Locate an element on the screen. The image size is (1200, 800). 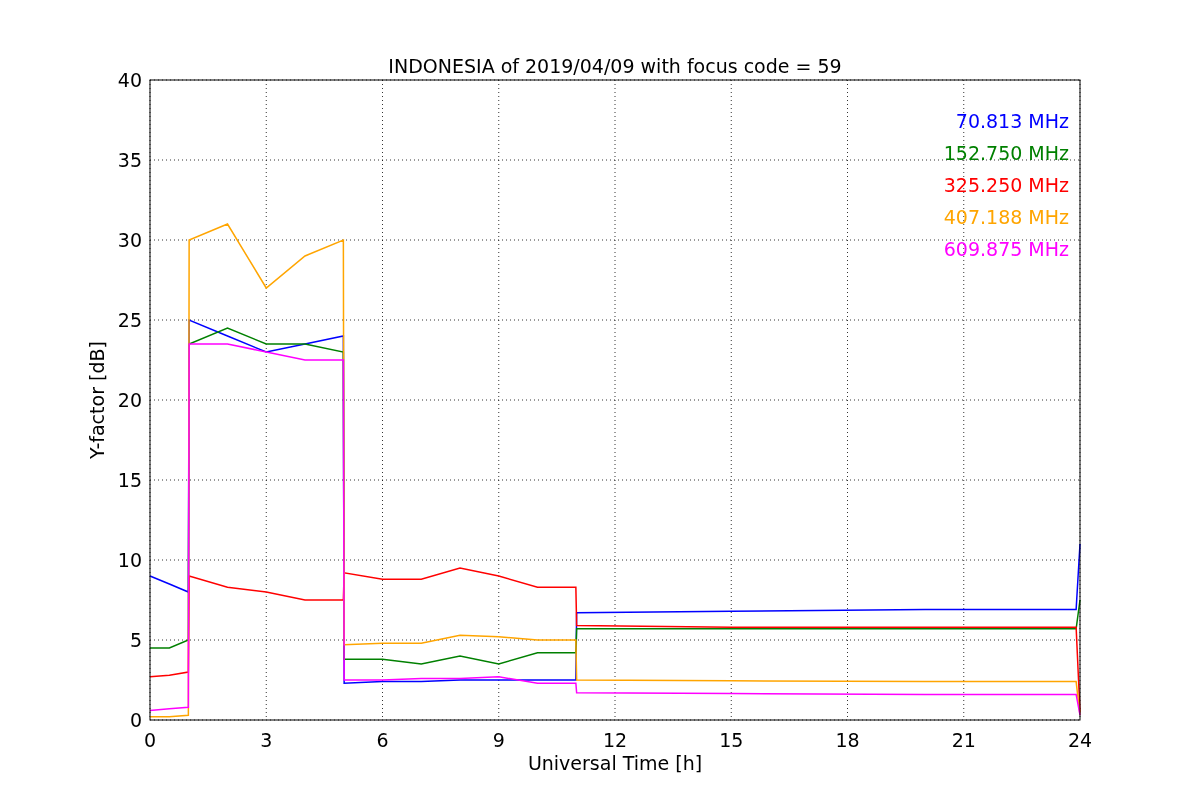
tick-label: 12 is located at coordinates (615, 740).